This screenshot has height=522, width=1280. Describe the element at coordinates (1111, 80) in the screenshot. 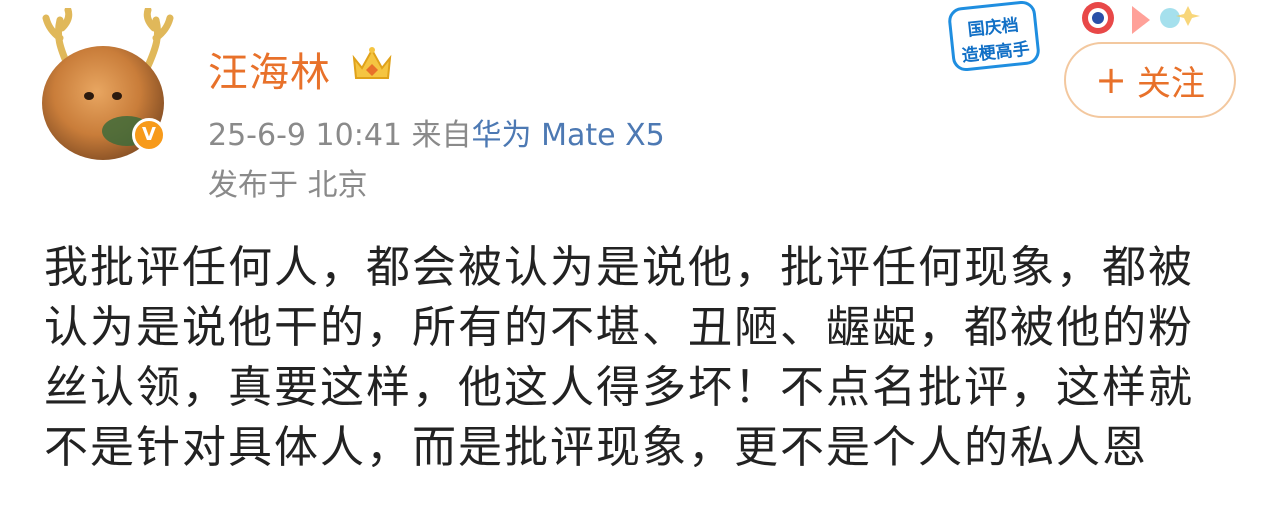

I see `plus-icon: +` at that location.